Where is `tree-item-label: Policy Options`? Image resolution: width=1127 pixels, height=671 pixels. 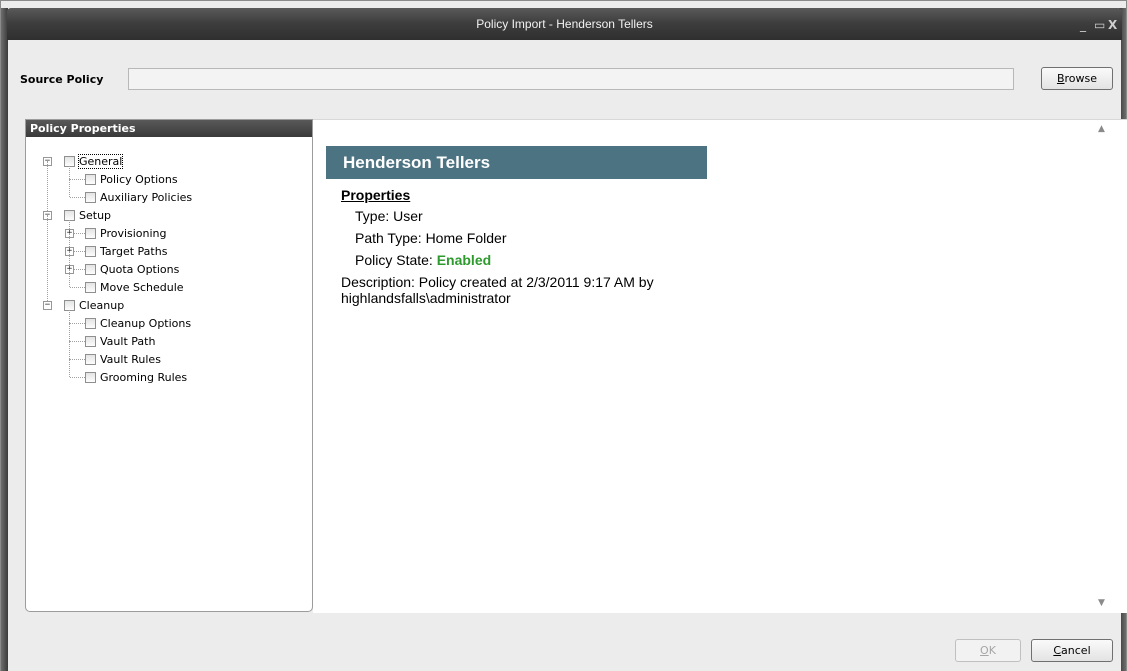
tree-item-label: Policy Options is located at coordinates (139, 179).